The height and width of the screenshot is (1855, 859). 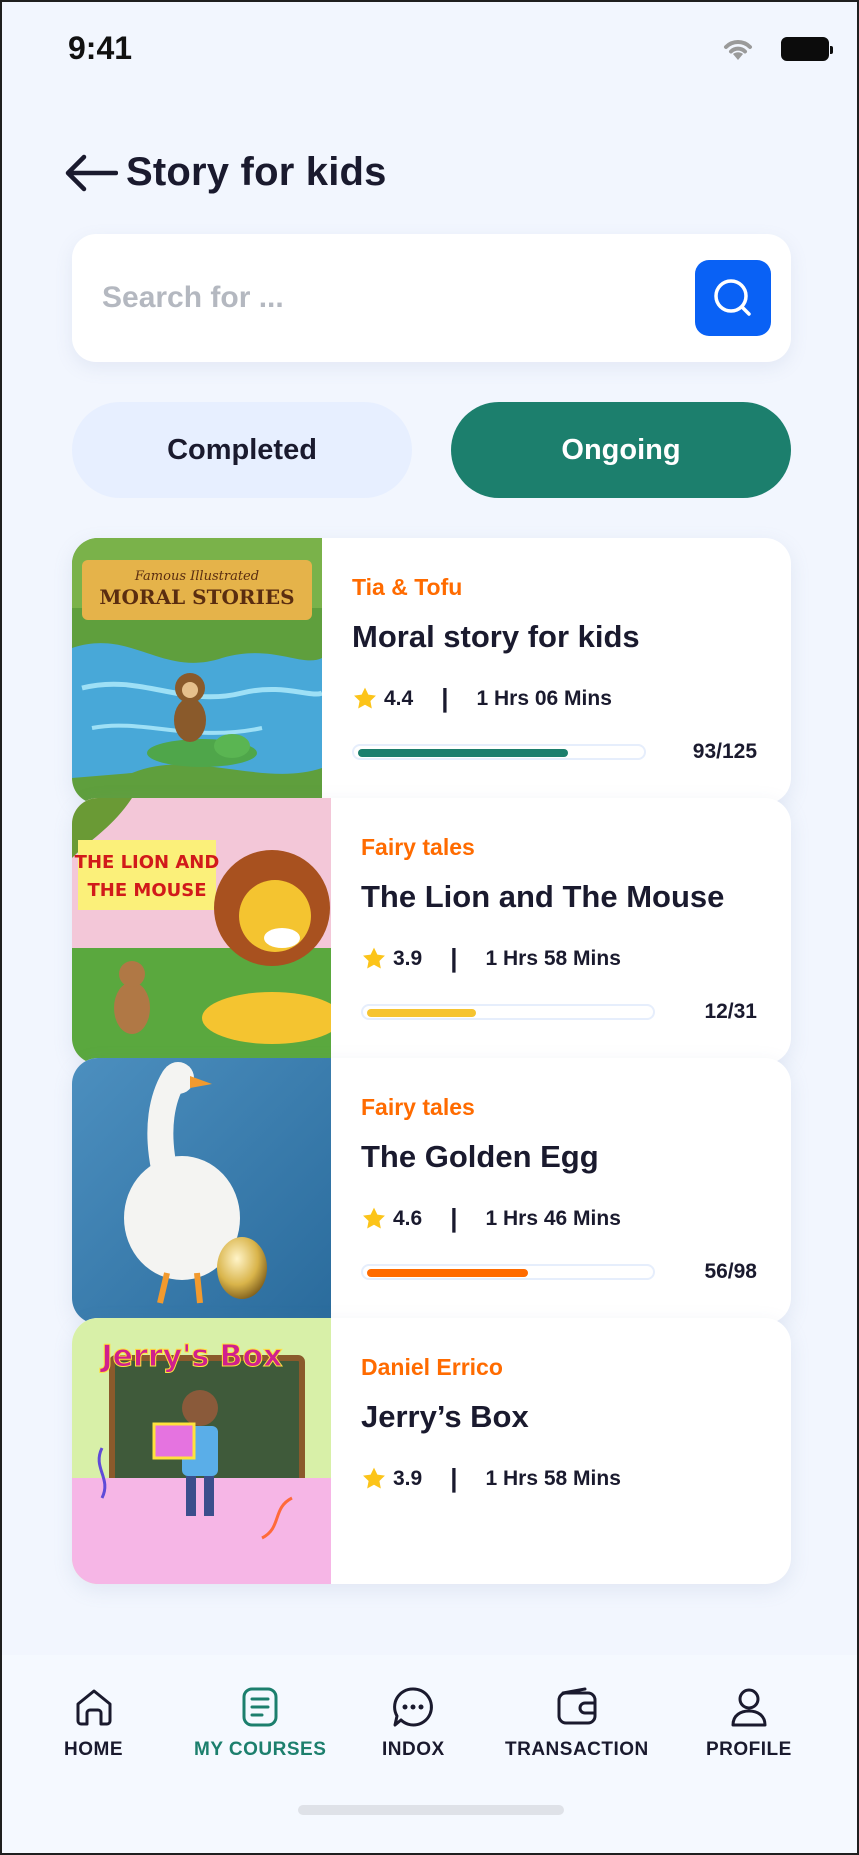 I want to click on progress-count: 93/125, so click(x=724, y=751).